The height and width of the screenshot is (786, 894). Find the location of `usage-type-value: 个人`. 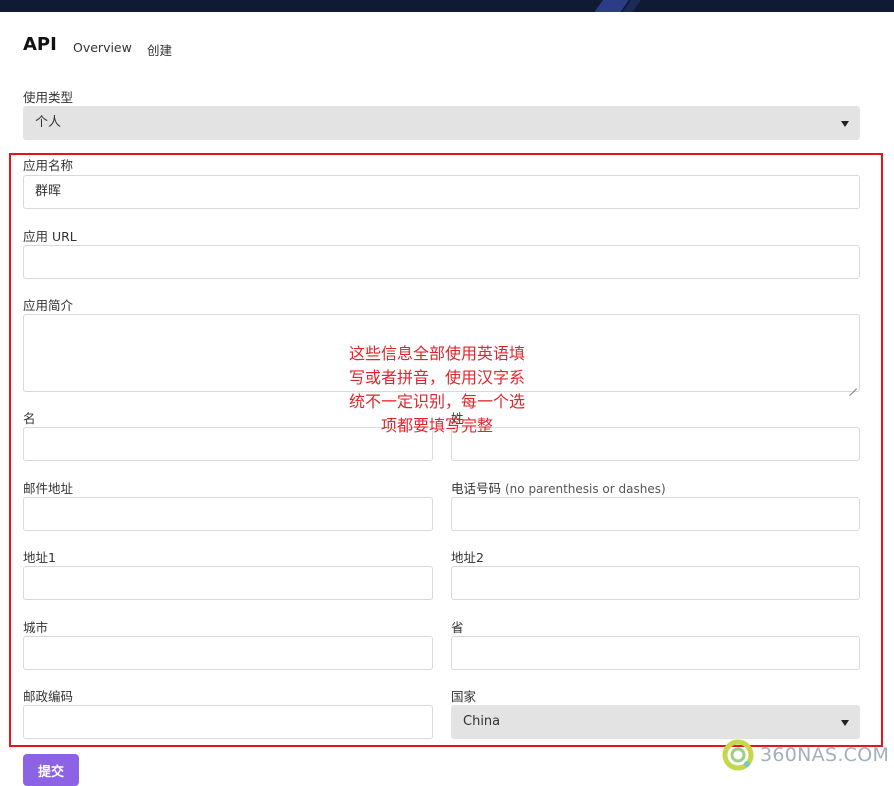

usage-type-value: 个人 is located at coordinates (48, 122).